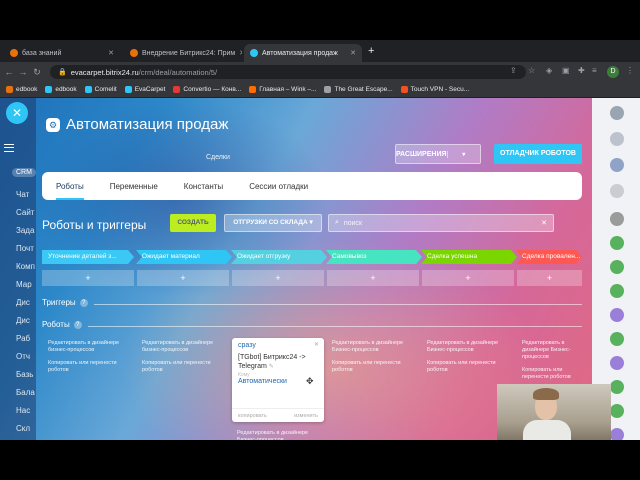 Image resolution: width=640 pixels, height=480 pixels. Describe the element at coordinates (23, 72) in the screenshot. I see `forward-icon: →` at that location.